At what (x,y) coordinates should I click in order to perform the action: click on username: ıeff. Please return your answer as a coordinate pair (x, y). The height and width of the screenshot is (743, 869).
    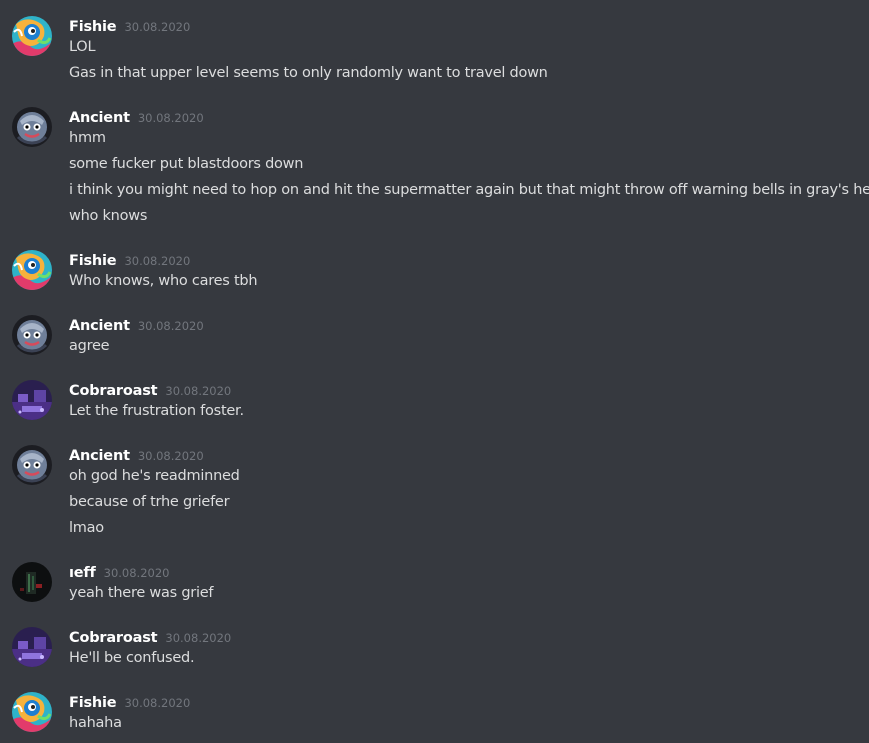
    Looking at the image, I should click on (82, 573).